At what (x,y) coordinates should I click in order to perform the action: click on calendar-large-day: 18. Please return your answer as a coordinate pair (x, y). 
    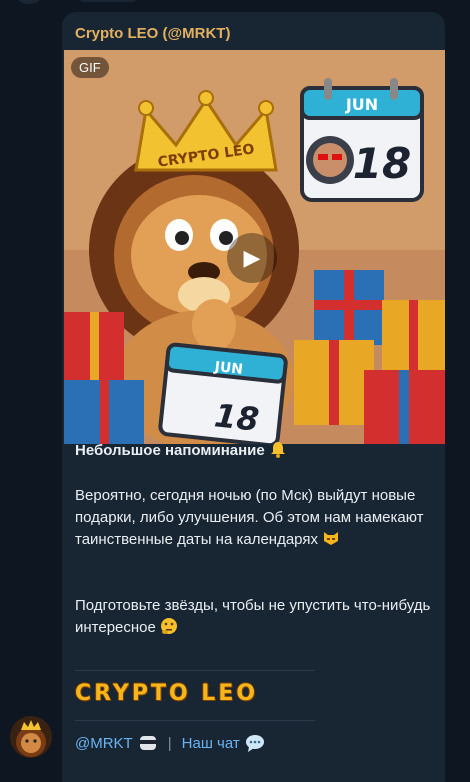
    Looking at the image, I should click on (382, 163).